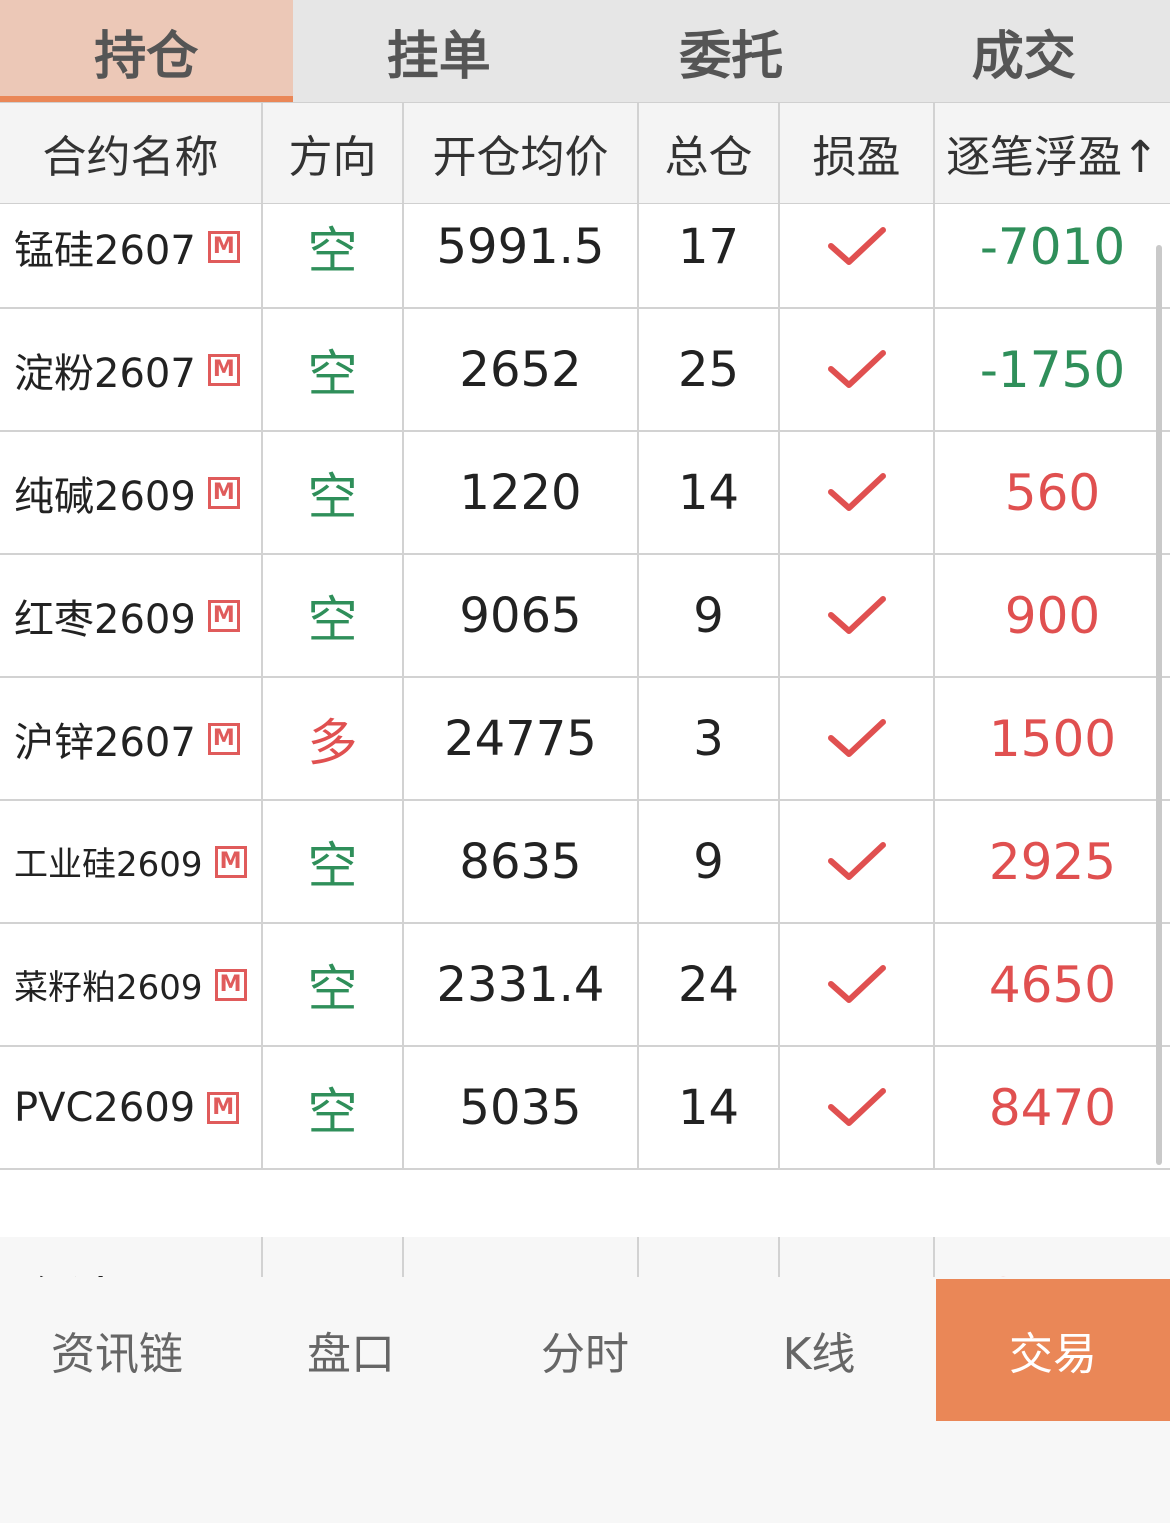  Describe the element at coordinates (1052, 861) in the screenshot. I see `floating-pl: 2925` at that location.